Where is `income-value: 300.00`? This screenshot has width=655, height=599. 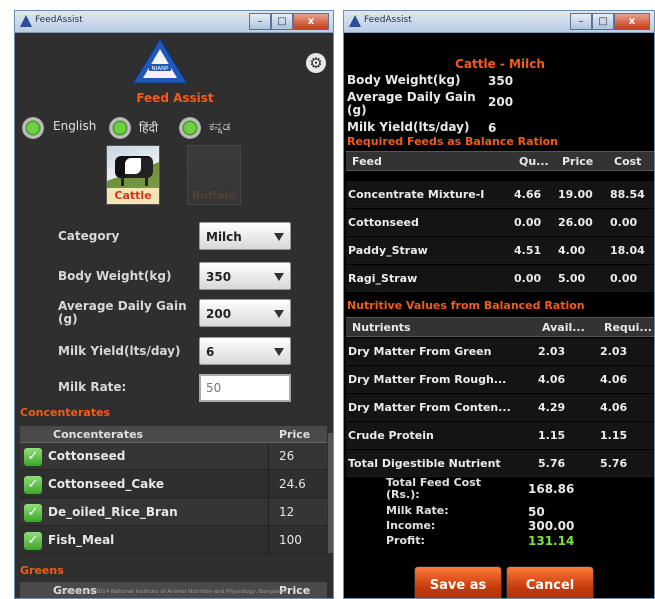 income-value: 300.00 is located at coordinates (551, 526).